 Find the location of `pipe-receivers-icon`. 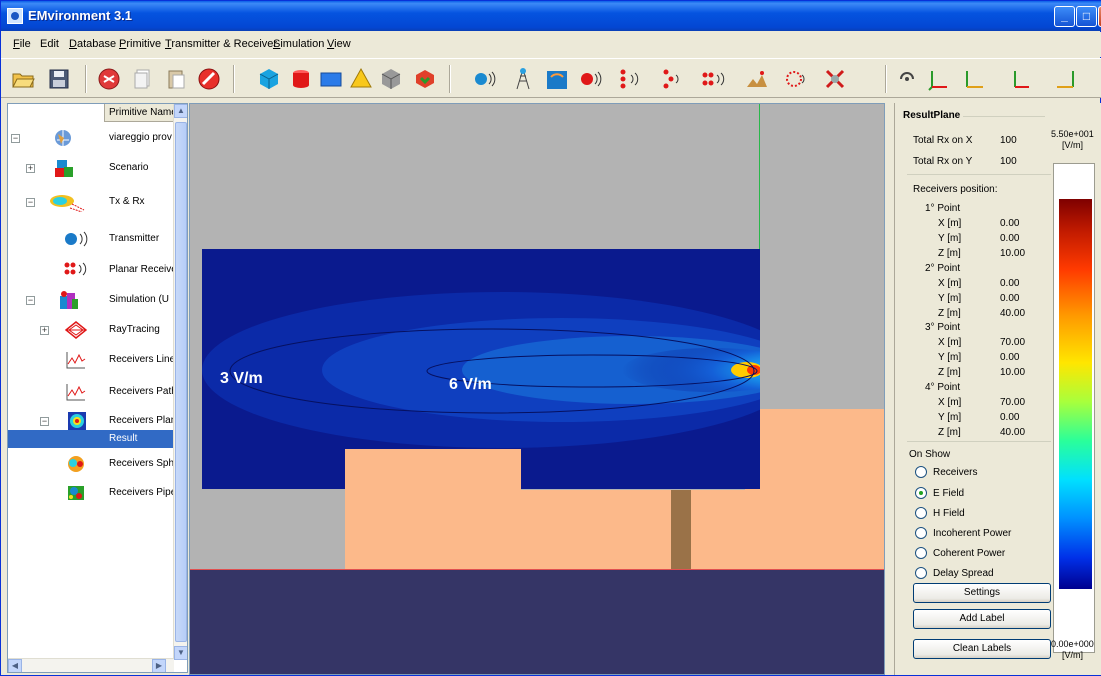

pipe-receivers-icon is located at coordinates (835, 79).